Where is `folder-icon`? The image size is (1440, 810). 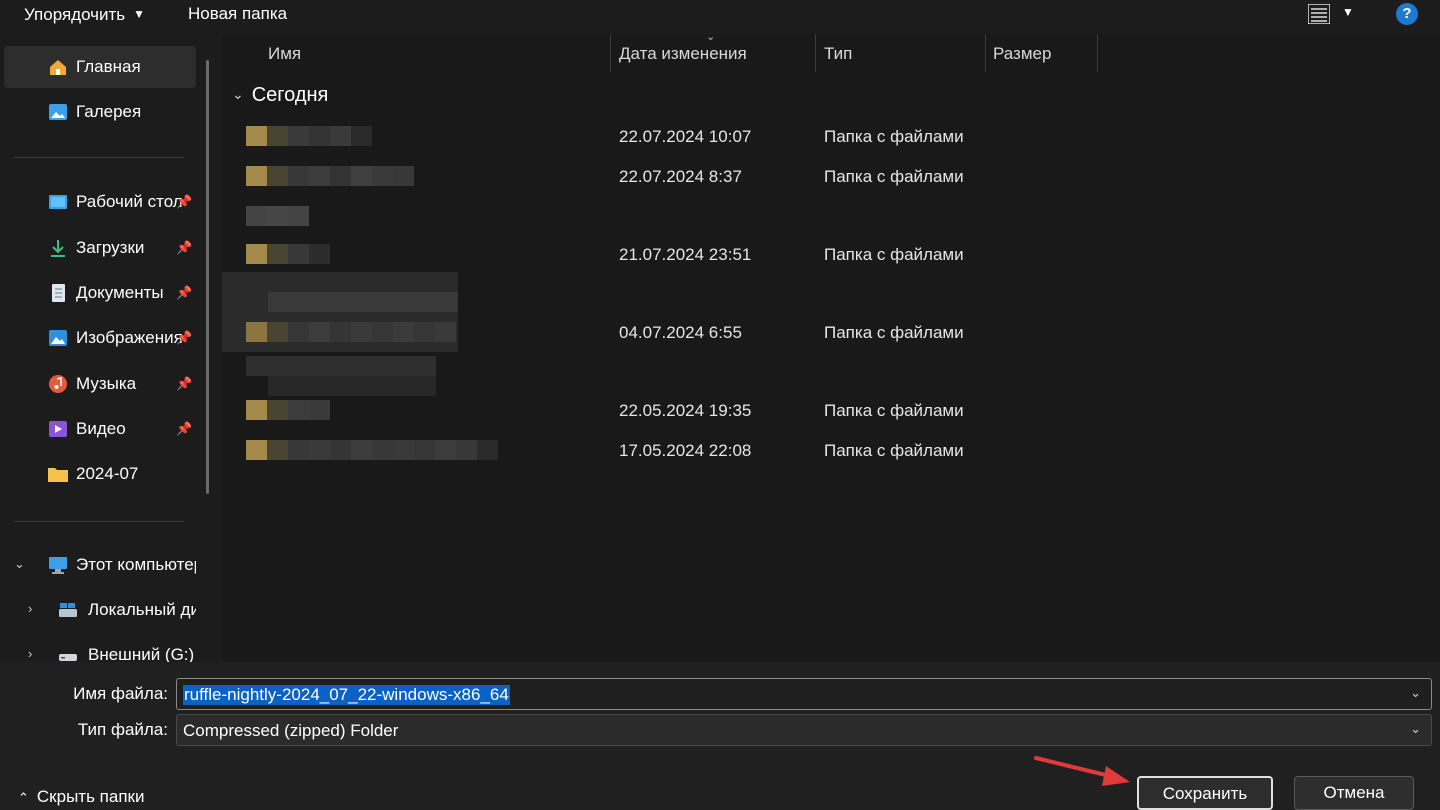 folder-icon is located at coordinates (58, 475).